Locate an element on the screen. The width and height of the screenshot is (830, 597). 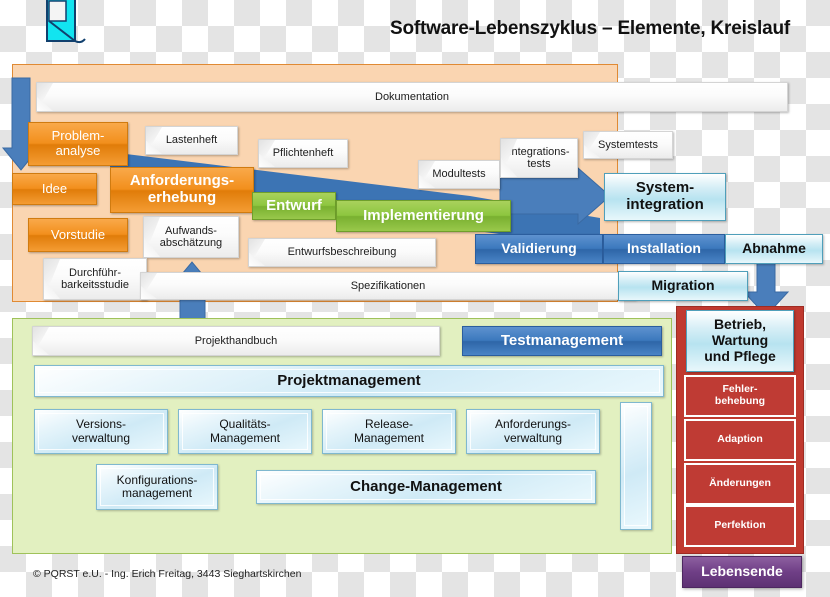
mgmt-konfigurationsmanagement: Konfigurations- management is located at coordinates (157, 487).